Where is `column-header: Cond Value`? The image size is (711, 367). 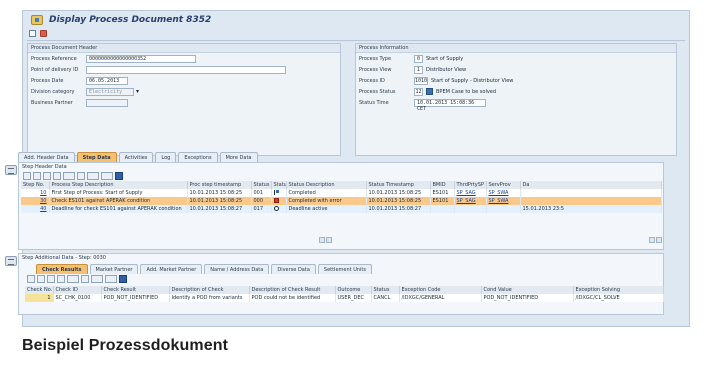
column-header: Cond Value is located at coordinates (527, 290).